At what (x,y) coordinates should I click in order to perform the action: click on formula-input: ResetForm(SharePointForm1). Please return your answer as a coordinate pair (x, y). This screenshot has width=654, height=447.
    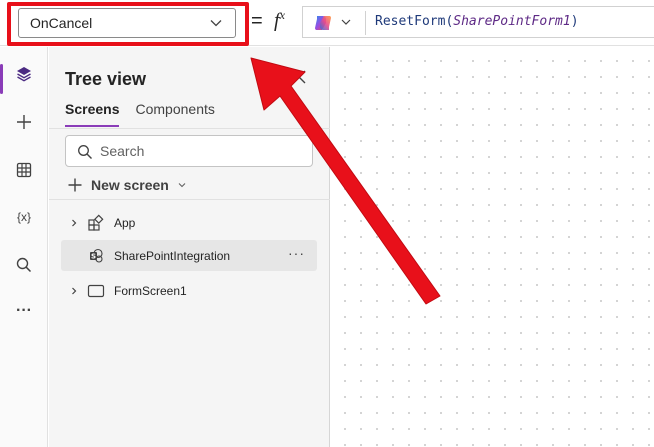
    Looking at the image, I should click on (478, 22).